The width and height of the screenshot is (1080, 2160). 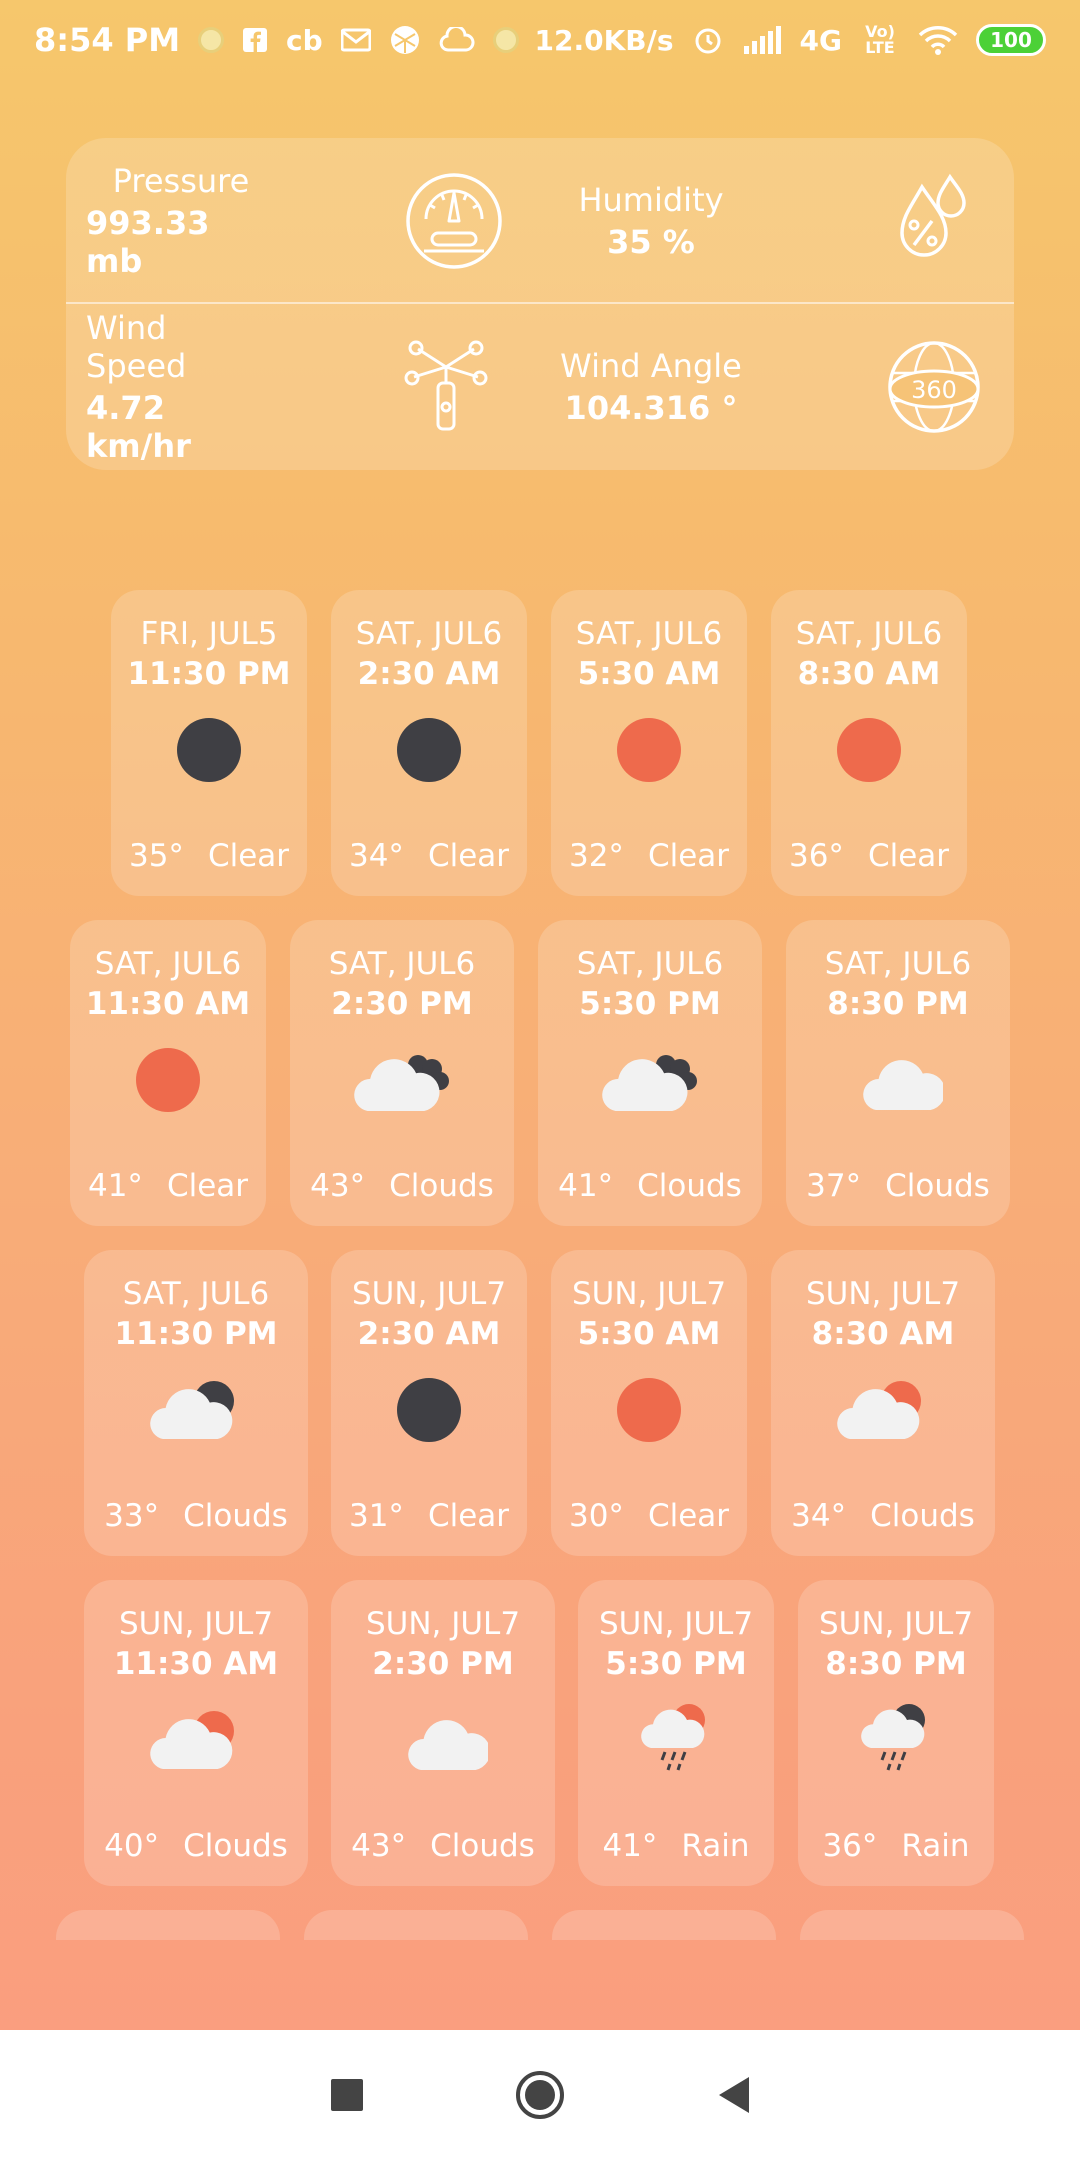 What do you see at coordinates (540, 221) in the screenshot?
I see `conditions-row-pressure-humidity: Pressure 993.33 mb Humidity 35 %` at bounding box center [540, 221].